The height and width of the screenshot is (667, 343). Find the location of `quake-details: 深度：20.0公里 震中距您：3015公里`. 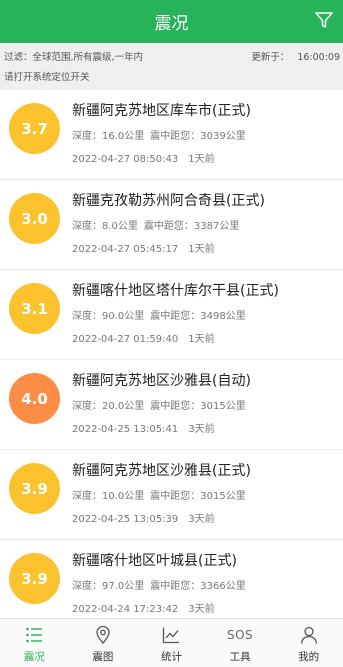

quake-details: 深度：20.0公里 震中距您：3015公里 is located at coordinates (159, 404).